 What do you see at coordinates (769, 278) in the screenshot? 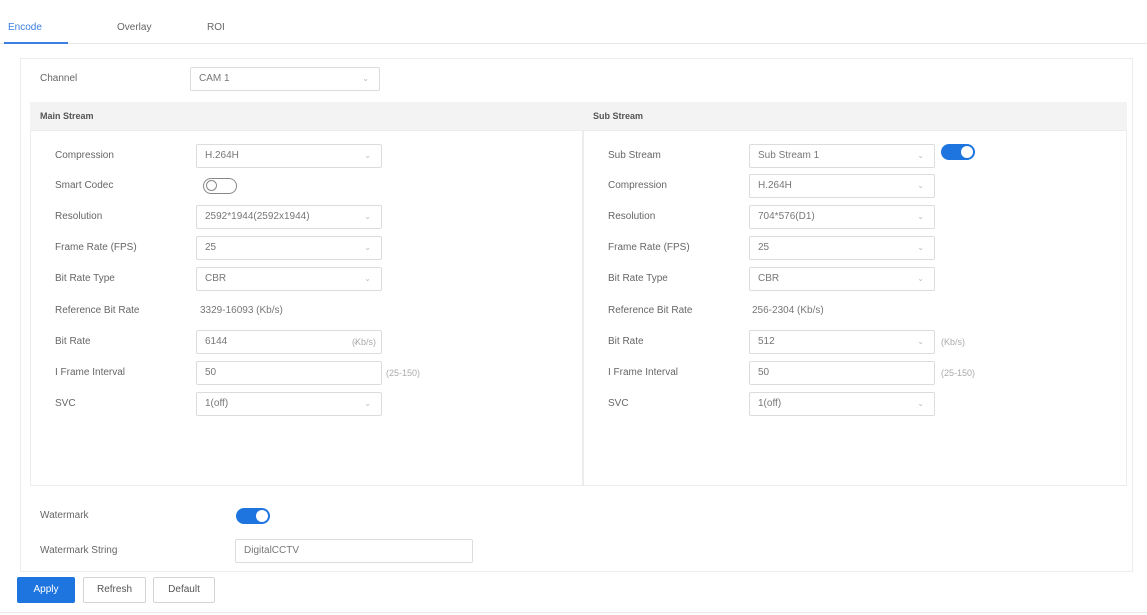
I see `sub-bit-rate-type-value: CBR` at bounding box center [769, 278].